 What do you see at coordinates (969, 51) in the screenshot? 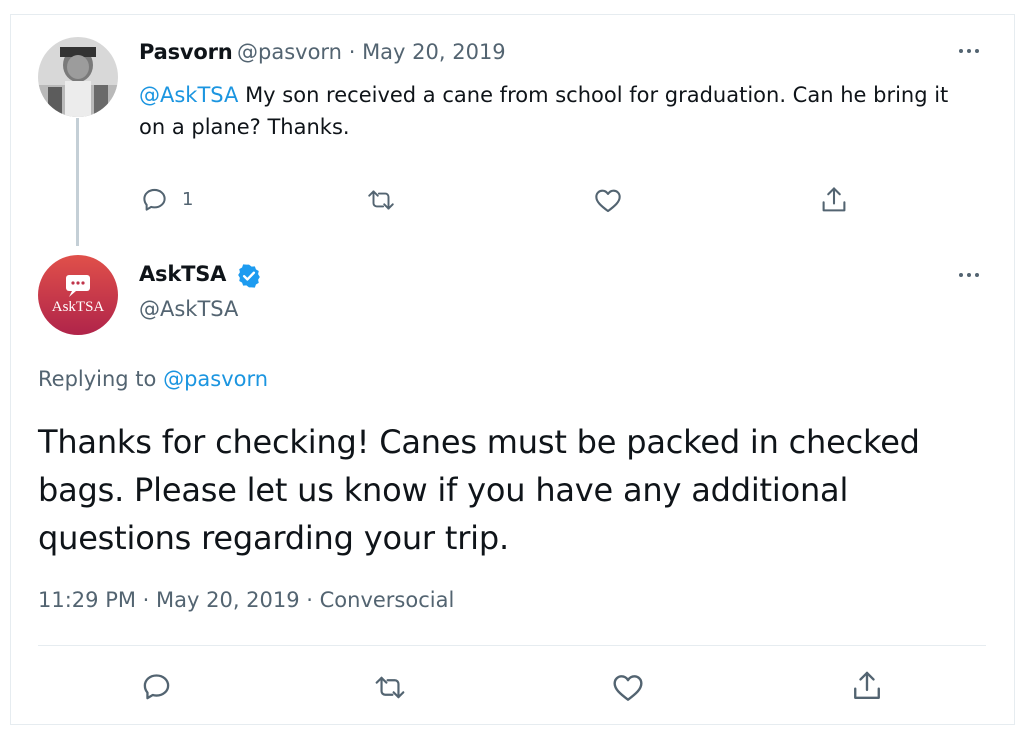
I see `parent-more-icon` at bounding box center [969, 51].